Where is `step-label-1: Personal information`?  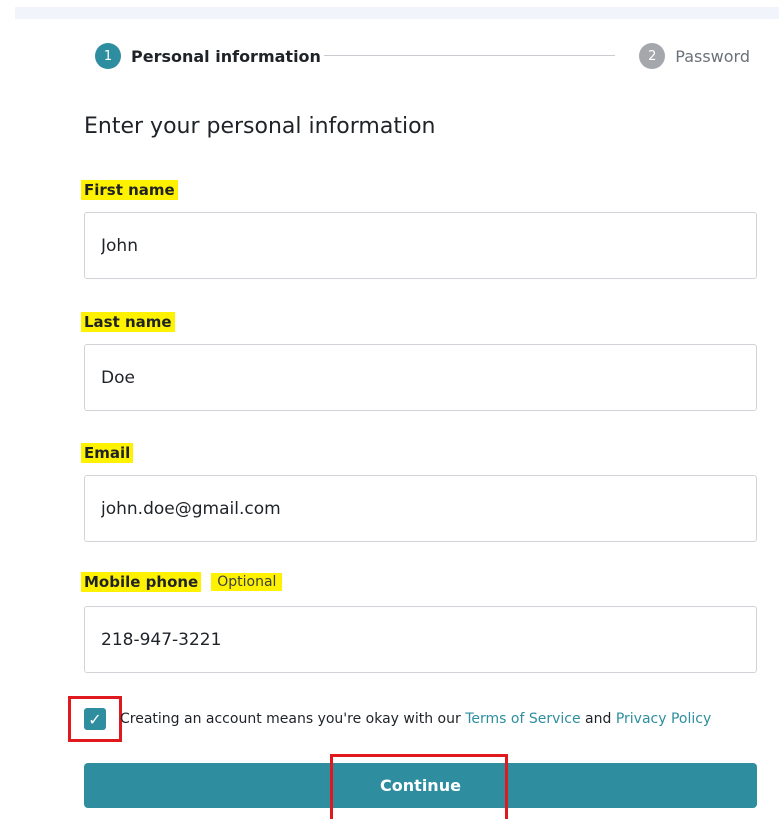 step-label-1: Personal information is located at coordinates (226, 56).